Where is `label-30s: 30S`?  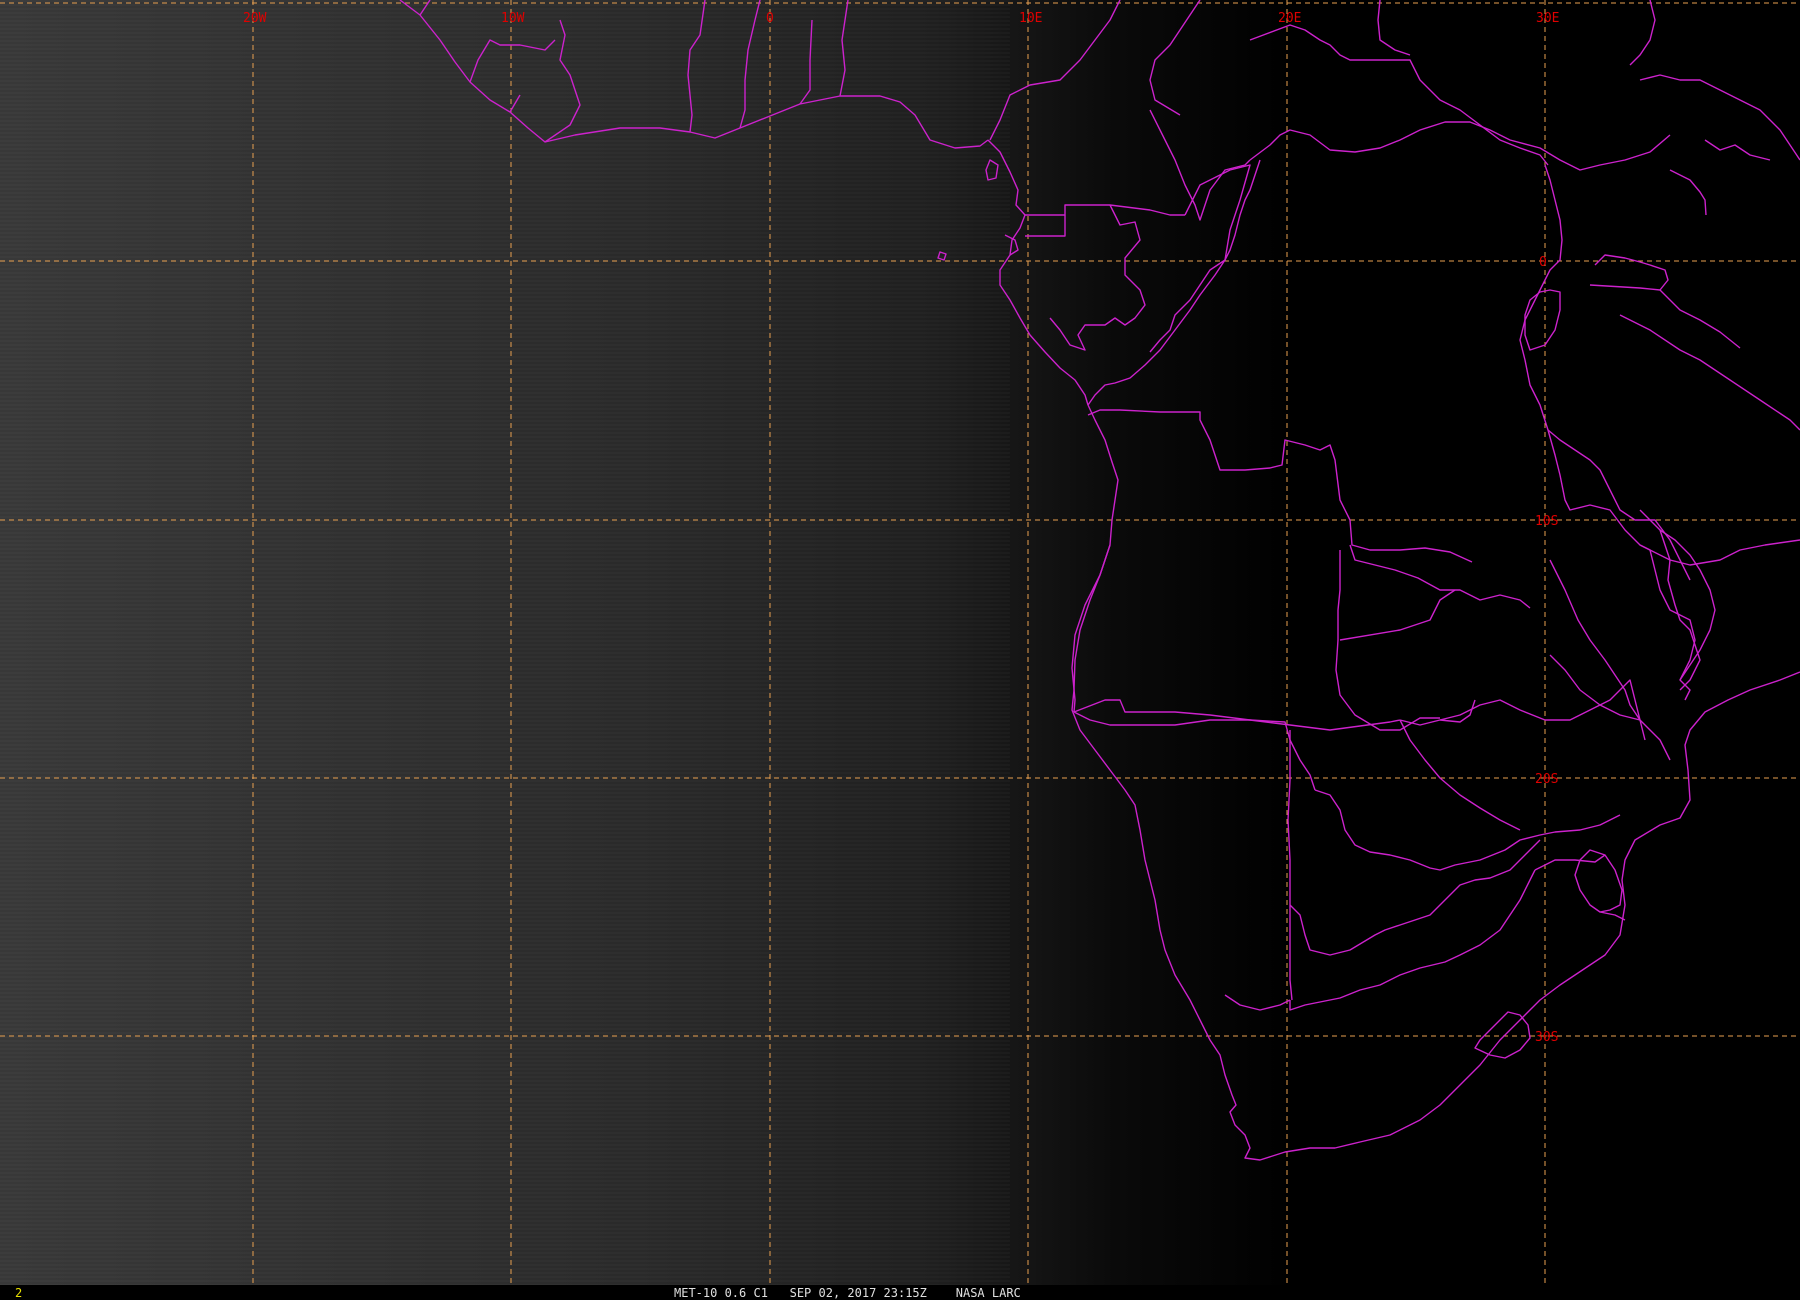 label-30s: 30S is located at coordinates (1546, 1037).